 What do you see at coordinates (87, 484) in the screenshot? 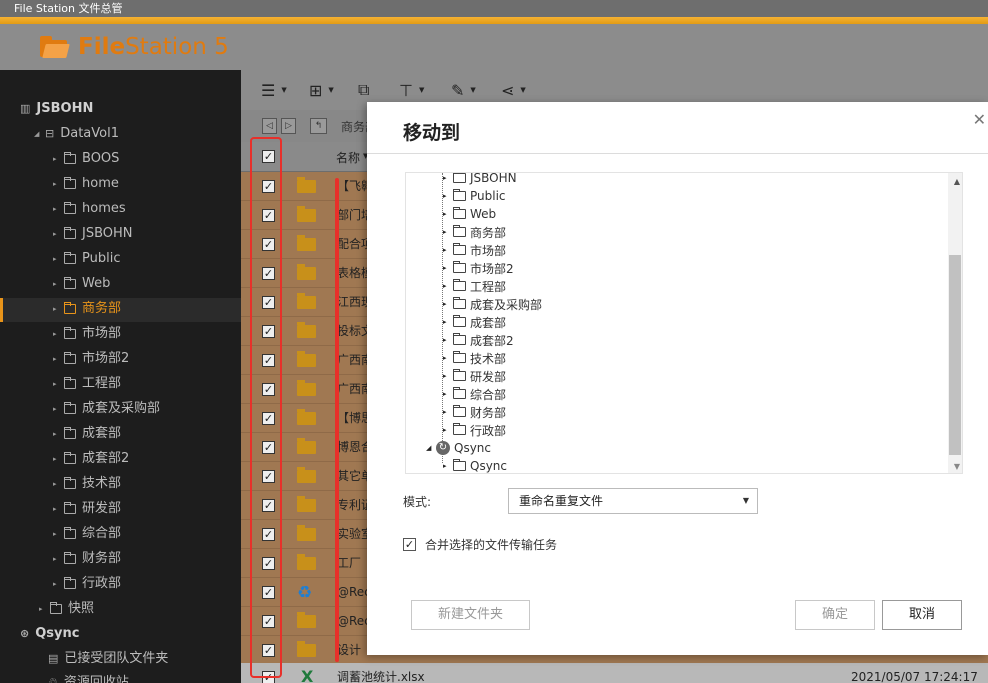
I see `sidebar-item-folder: ▸ 技术部` at bounding box center [87, 484].